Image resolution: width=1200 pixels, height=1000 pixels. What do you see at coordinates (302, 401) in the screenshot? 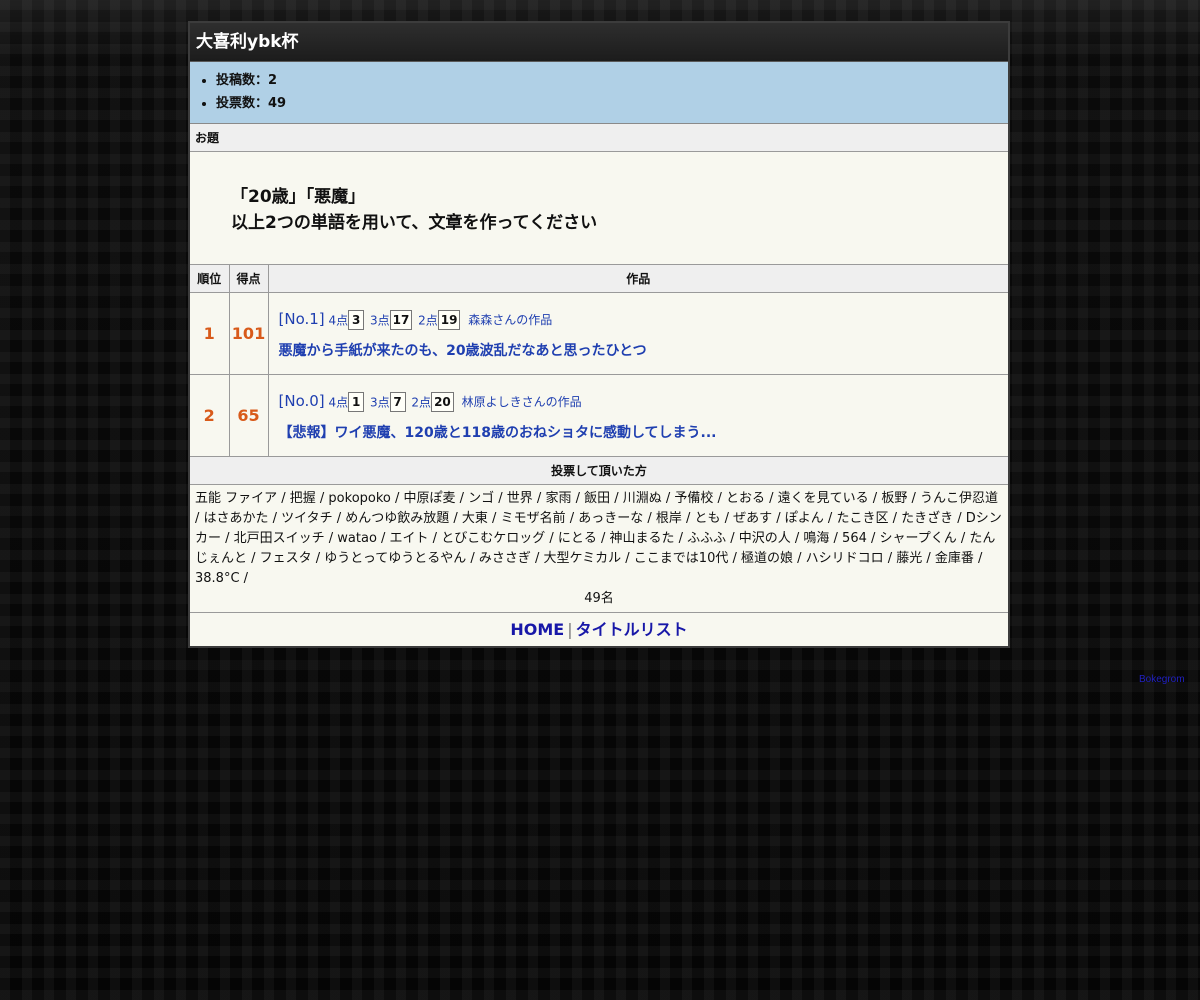
I see `work-number-link: [No.0]` at bounding box center [302, 401].